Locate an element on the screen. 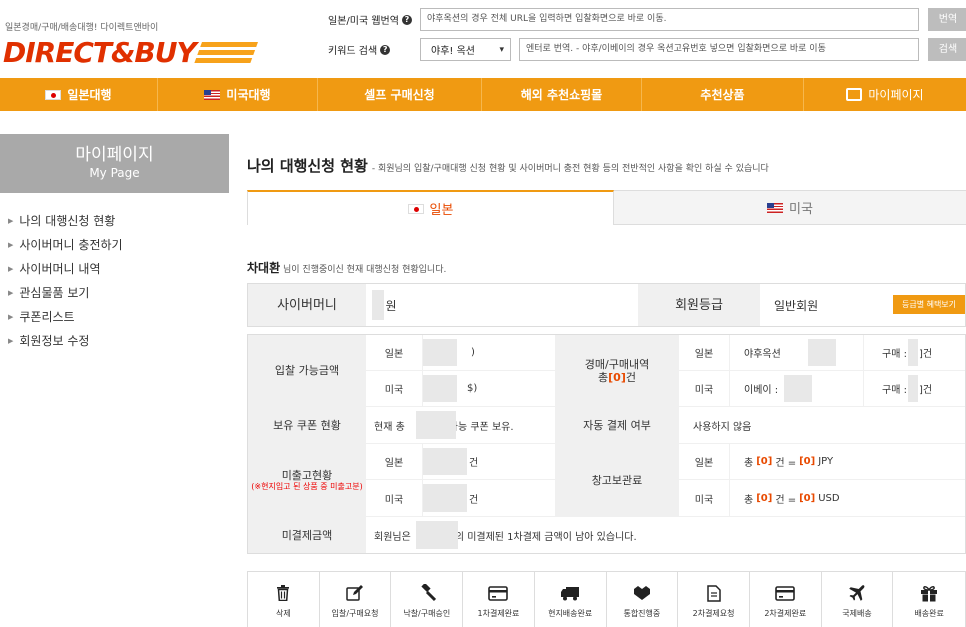  web-translate-label: 일본/미국 웹번역 ? is located at coordinates (374, 19).